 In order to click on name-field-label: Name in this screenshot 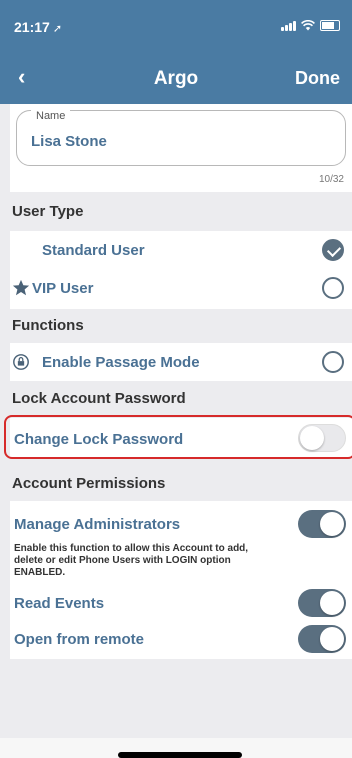, I will do `click(51, 116)`.